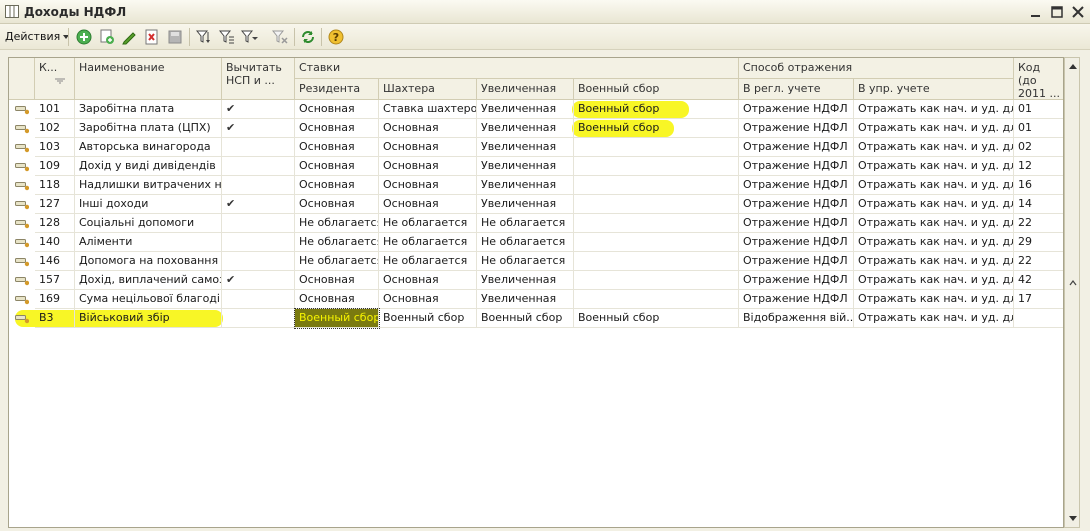  I want to click on cell-oldcode: 12, so click(1038, 166).